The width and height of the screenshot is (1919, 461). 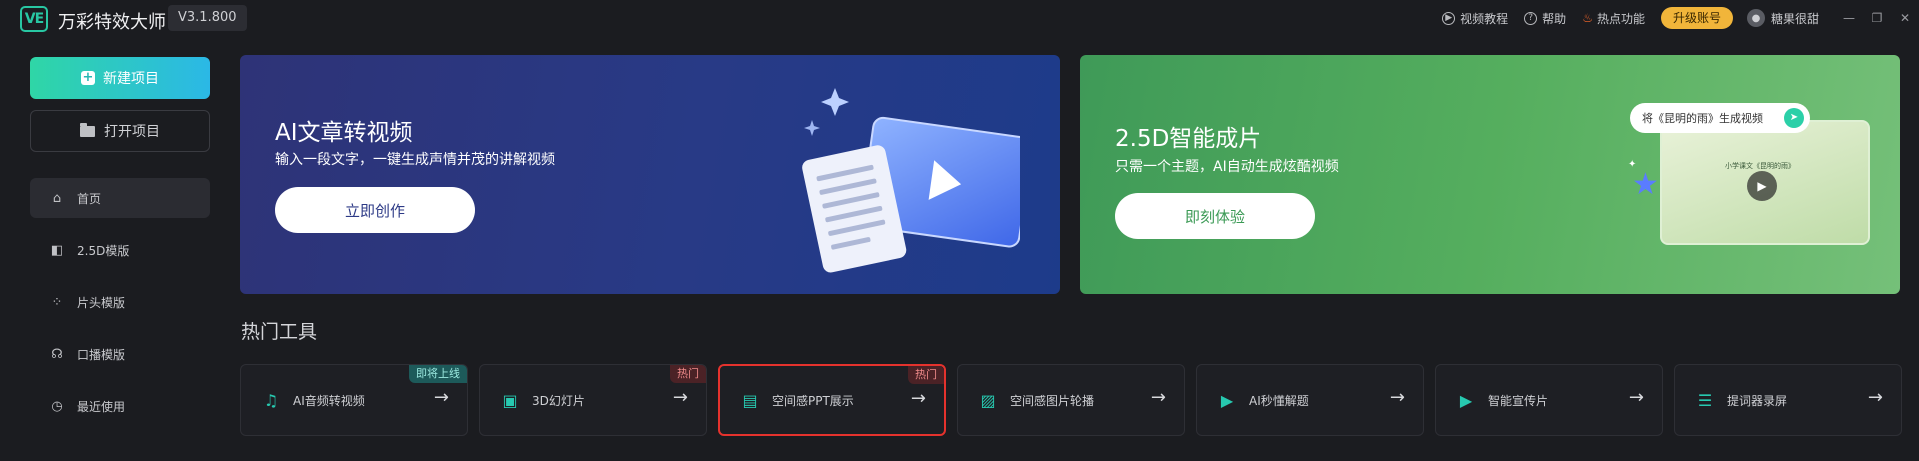 I want to click on version-badge: V3.1.800, so click(x=207, y=18).